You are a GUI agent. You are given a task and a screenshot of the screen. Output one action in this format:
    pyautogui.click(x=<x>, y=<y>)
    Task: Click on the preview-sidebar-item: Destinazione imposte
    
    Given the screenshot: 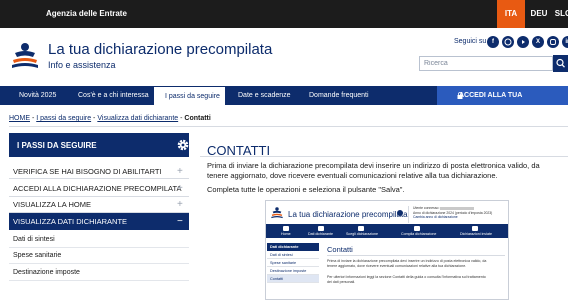 What is the action you would take?
    pyautogui.click(x=293, y=271)
    